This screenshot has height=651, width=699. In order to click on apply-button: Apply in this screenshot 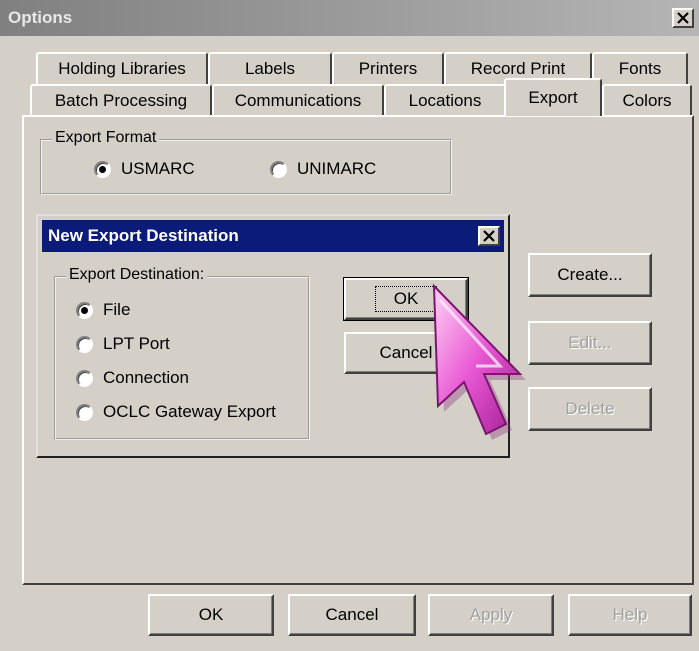, I will do `click(491, 615)`.